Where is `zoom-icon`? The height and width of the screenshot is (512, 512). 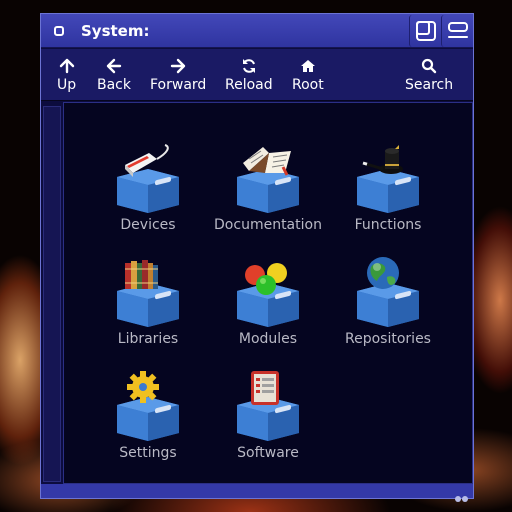
zoom-icon is located at coordinates (458, 30).